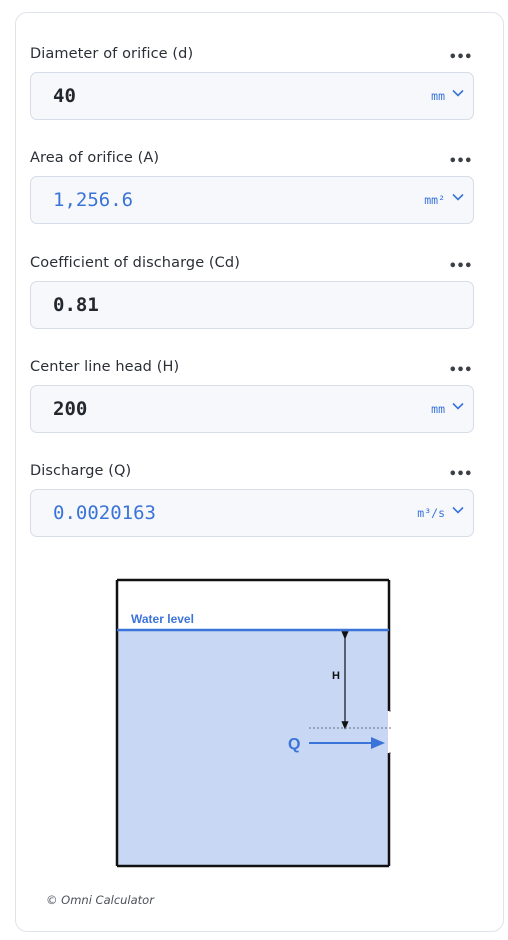 This screenshot has height=940, width=508. What do you see at coordinates (64, 96) in the screenshot?
I see `diameter-value: 40` at bounding box center [64, 96].